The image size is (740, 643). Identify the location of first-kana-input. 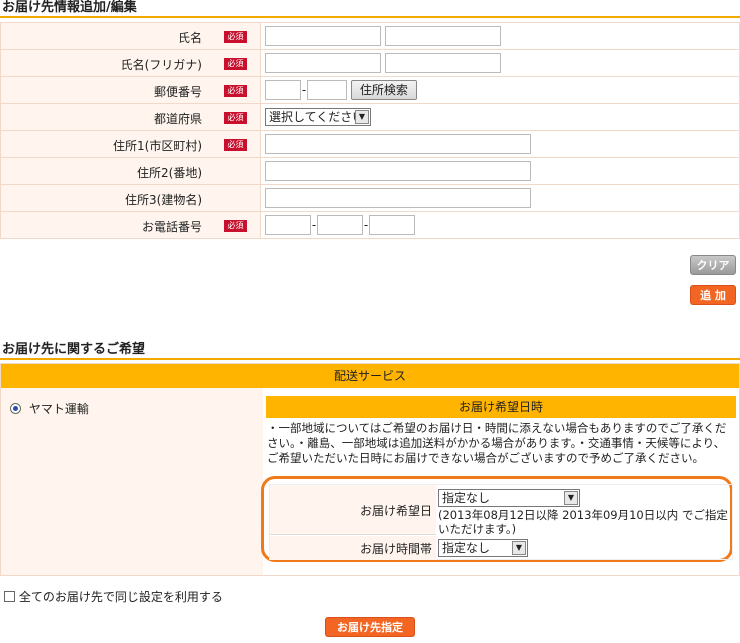
(442, 63).